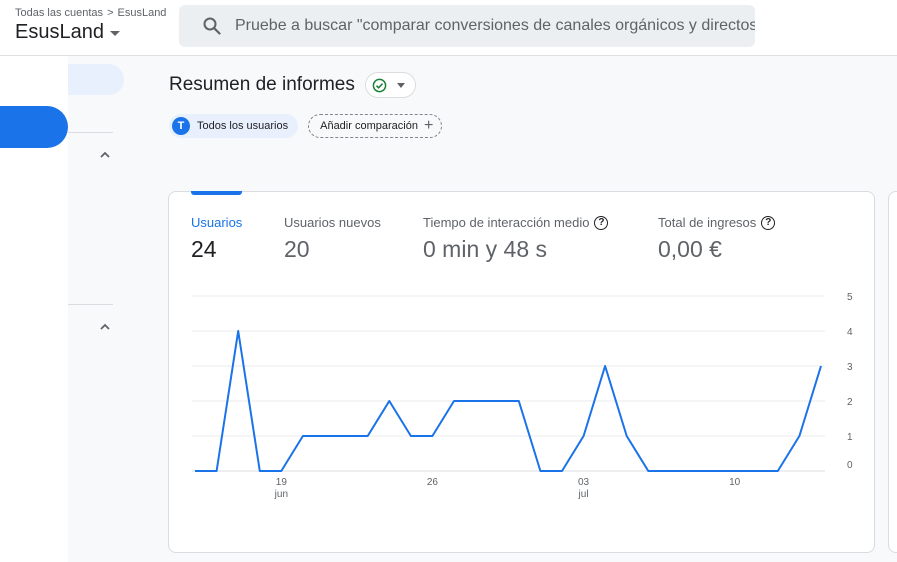  I want to click on y-tick-label: 4, so click(850, 332).